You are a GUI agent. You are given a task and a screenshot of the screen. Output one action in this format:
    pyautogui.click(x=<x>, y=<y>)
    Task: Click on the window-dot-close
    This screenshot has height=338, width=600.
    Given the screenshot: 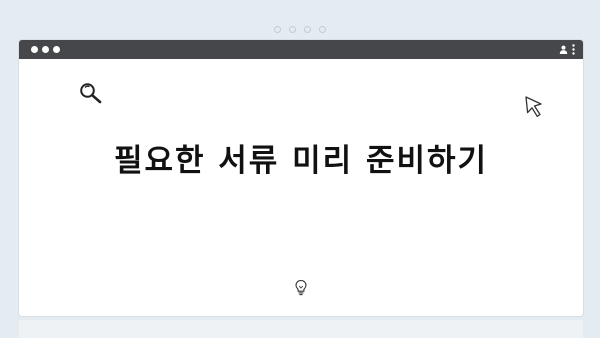 What is the action you would take?
    pyautogui.click(x=34, y=49)
    